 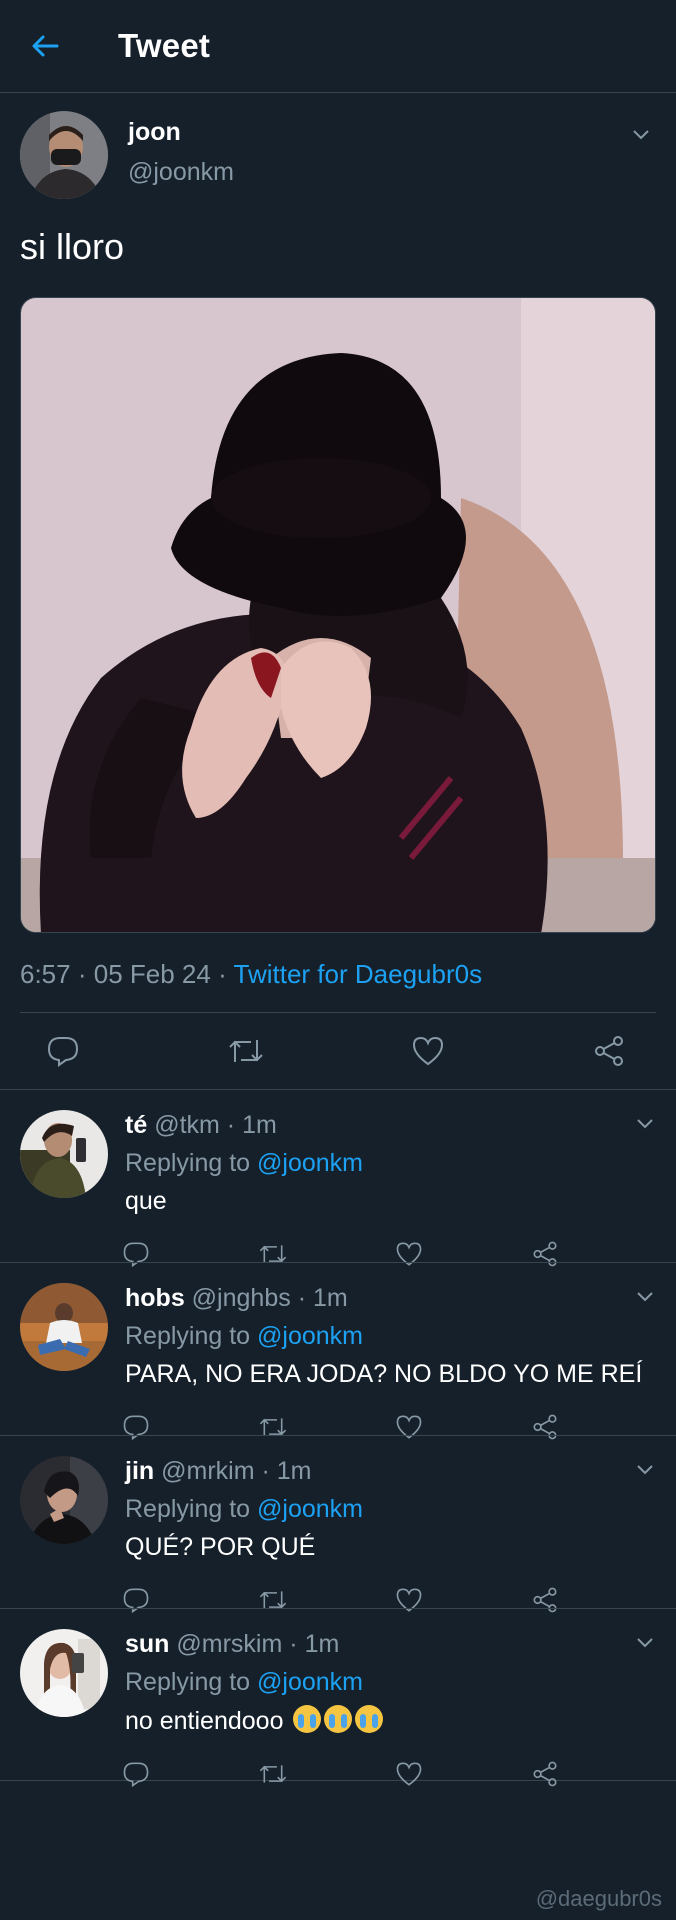 What do you see at coordinates (338, 1178) in the screenshot?
I see `reply-item: té @tkm · 1m Replying to @joonkm que` at bounding box center [338, 1178].